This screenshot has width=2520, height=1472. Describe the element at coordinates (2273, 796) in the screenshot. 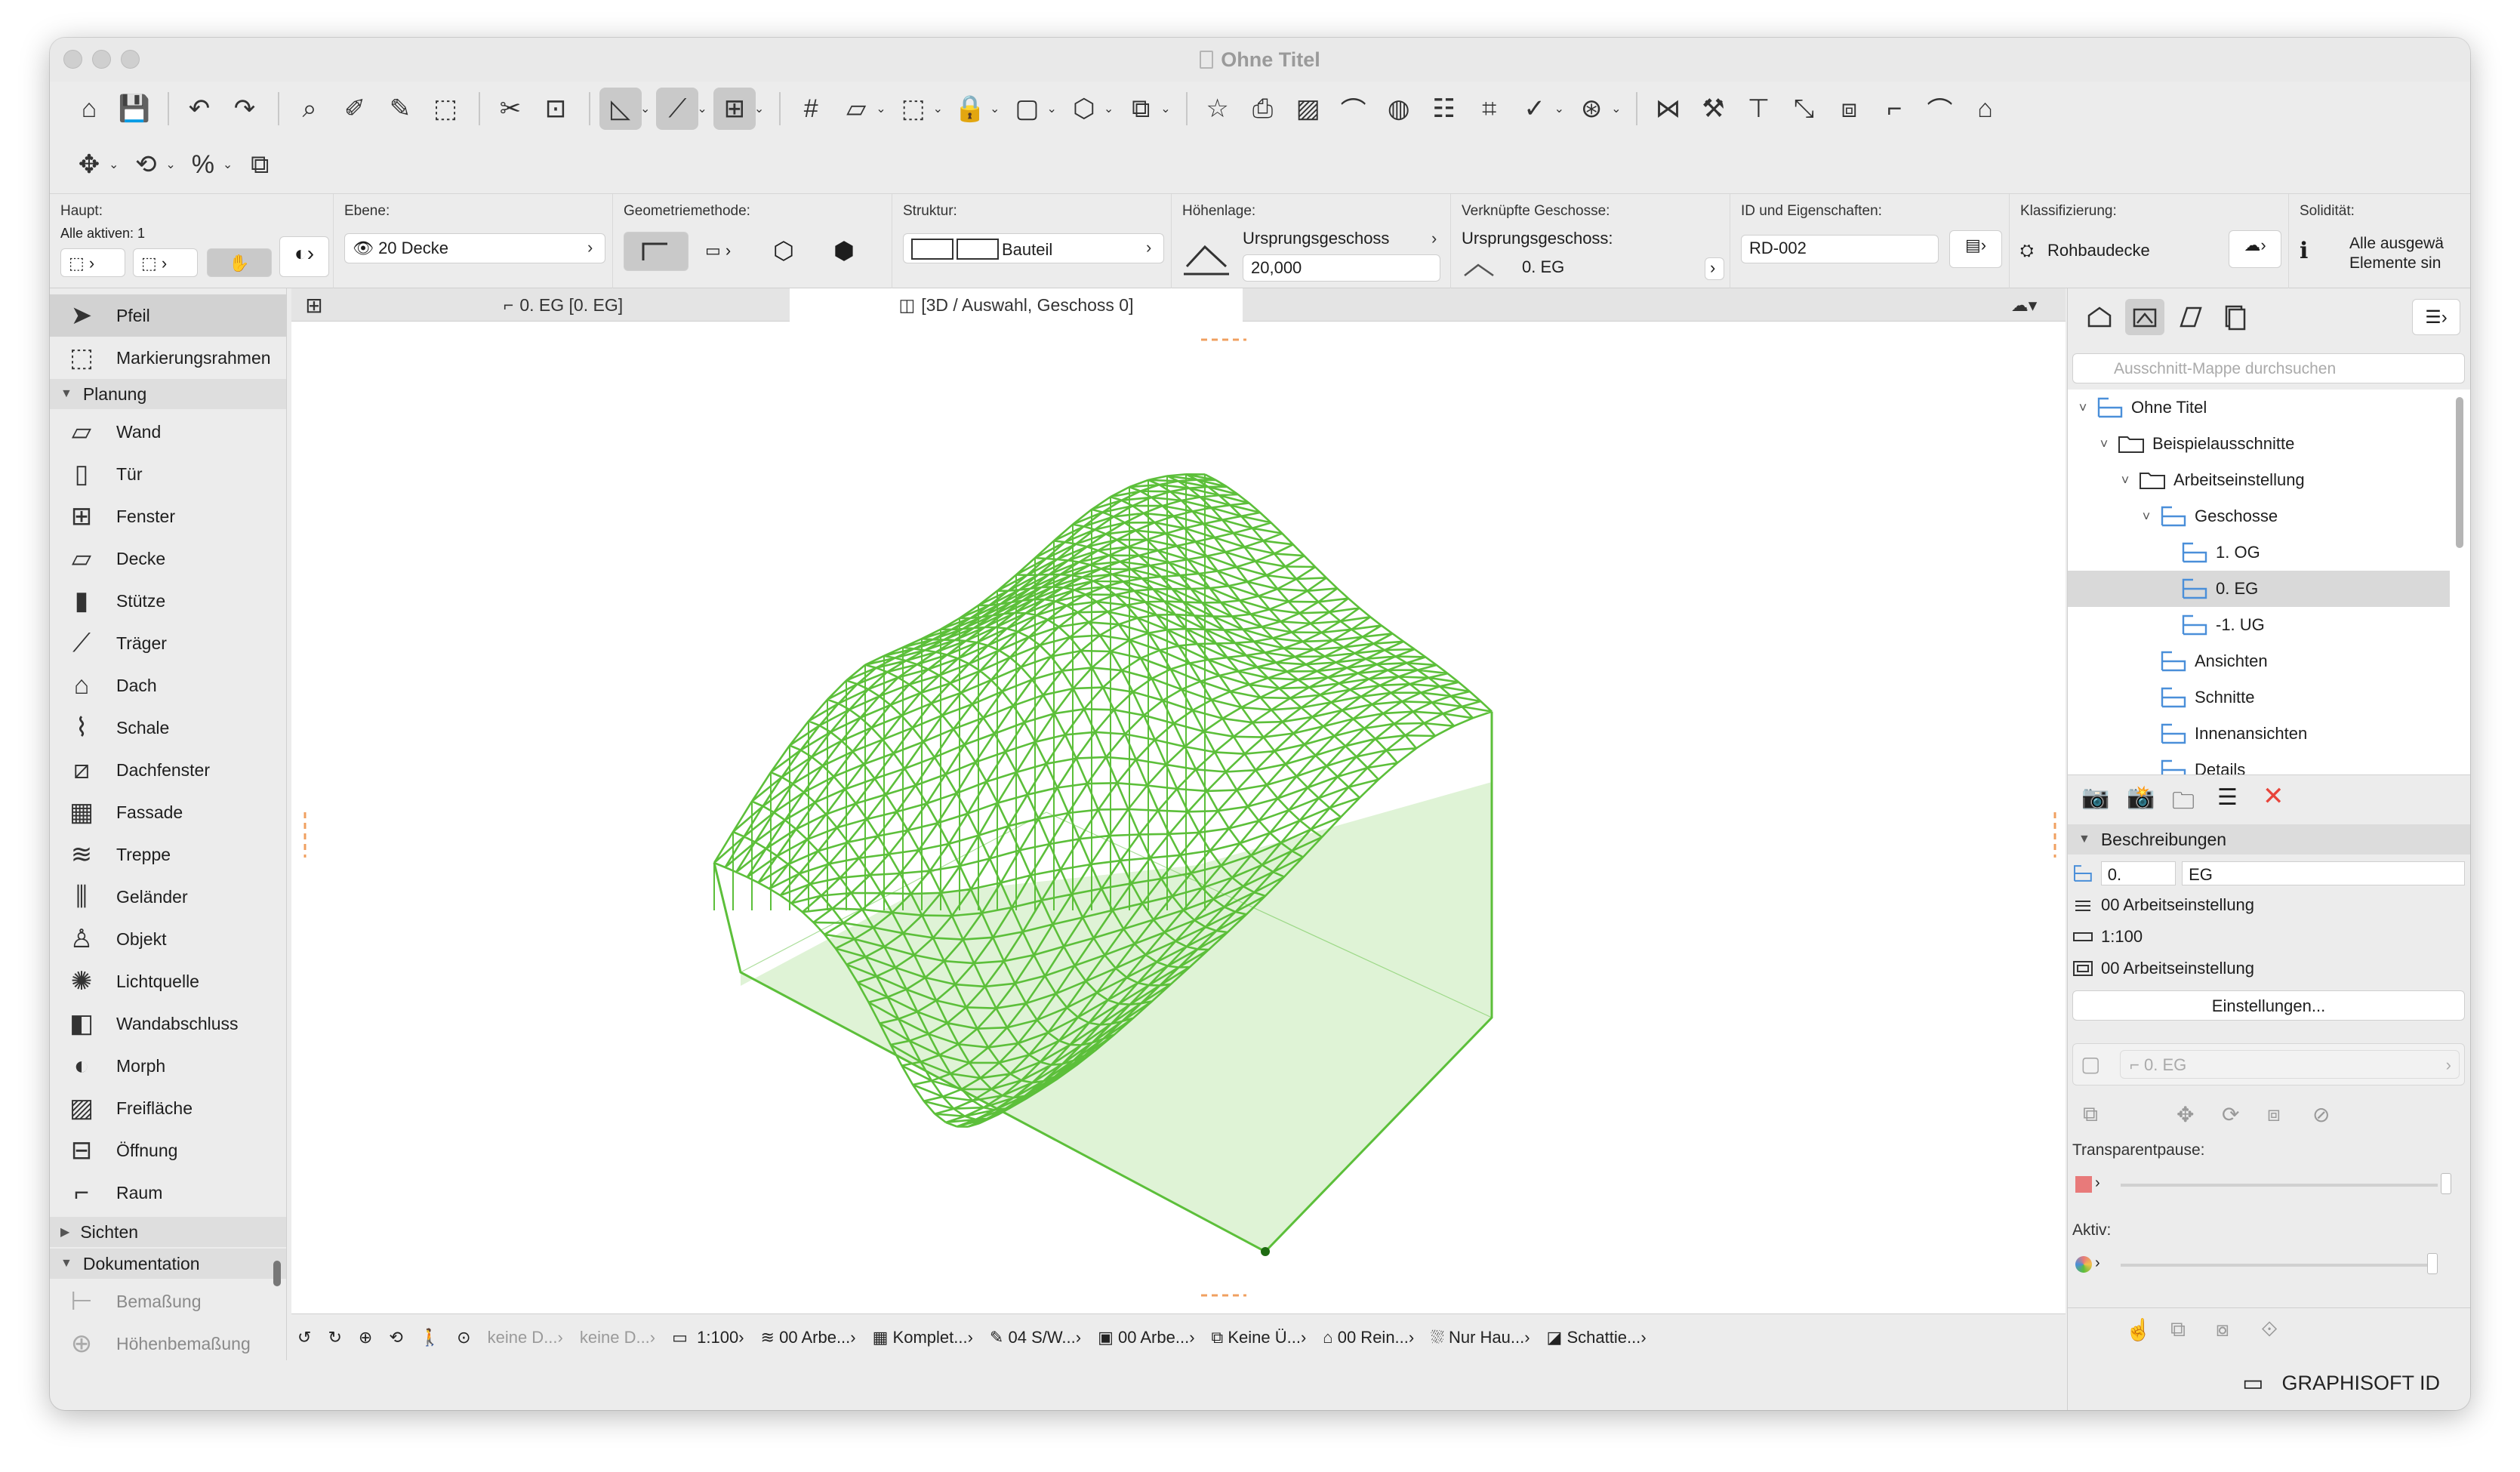

I see `delete-view-button: ✕` at that location.